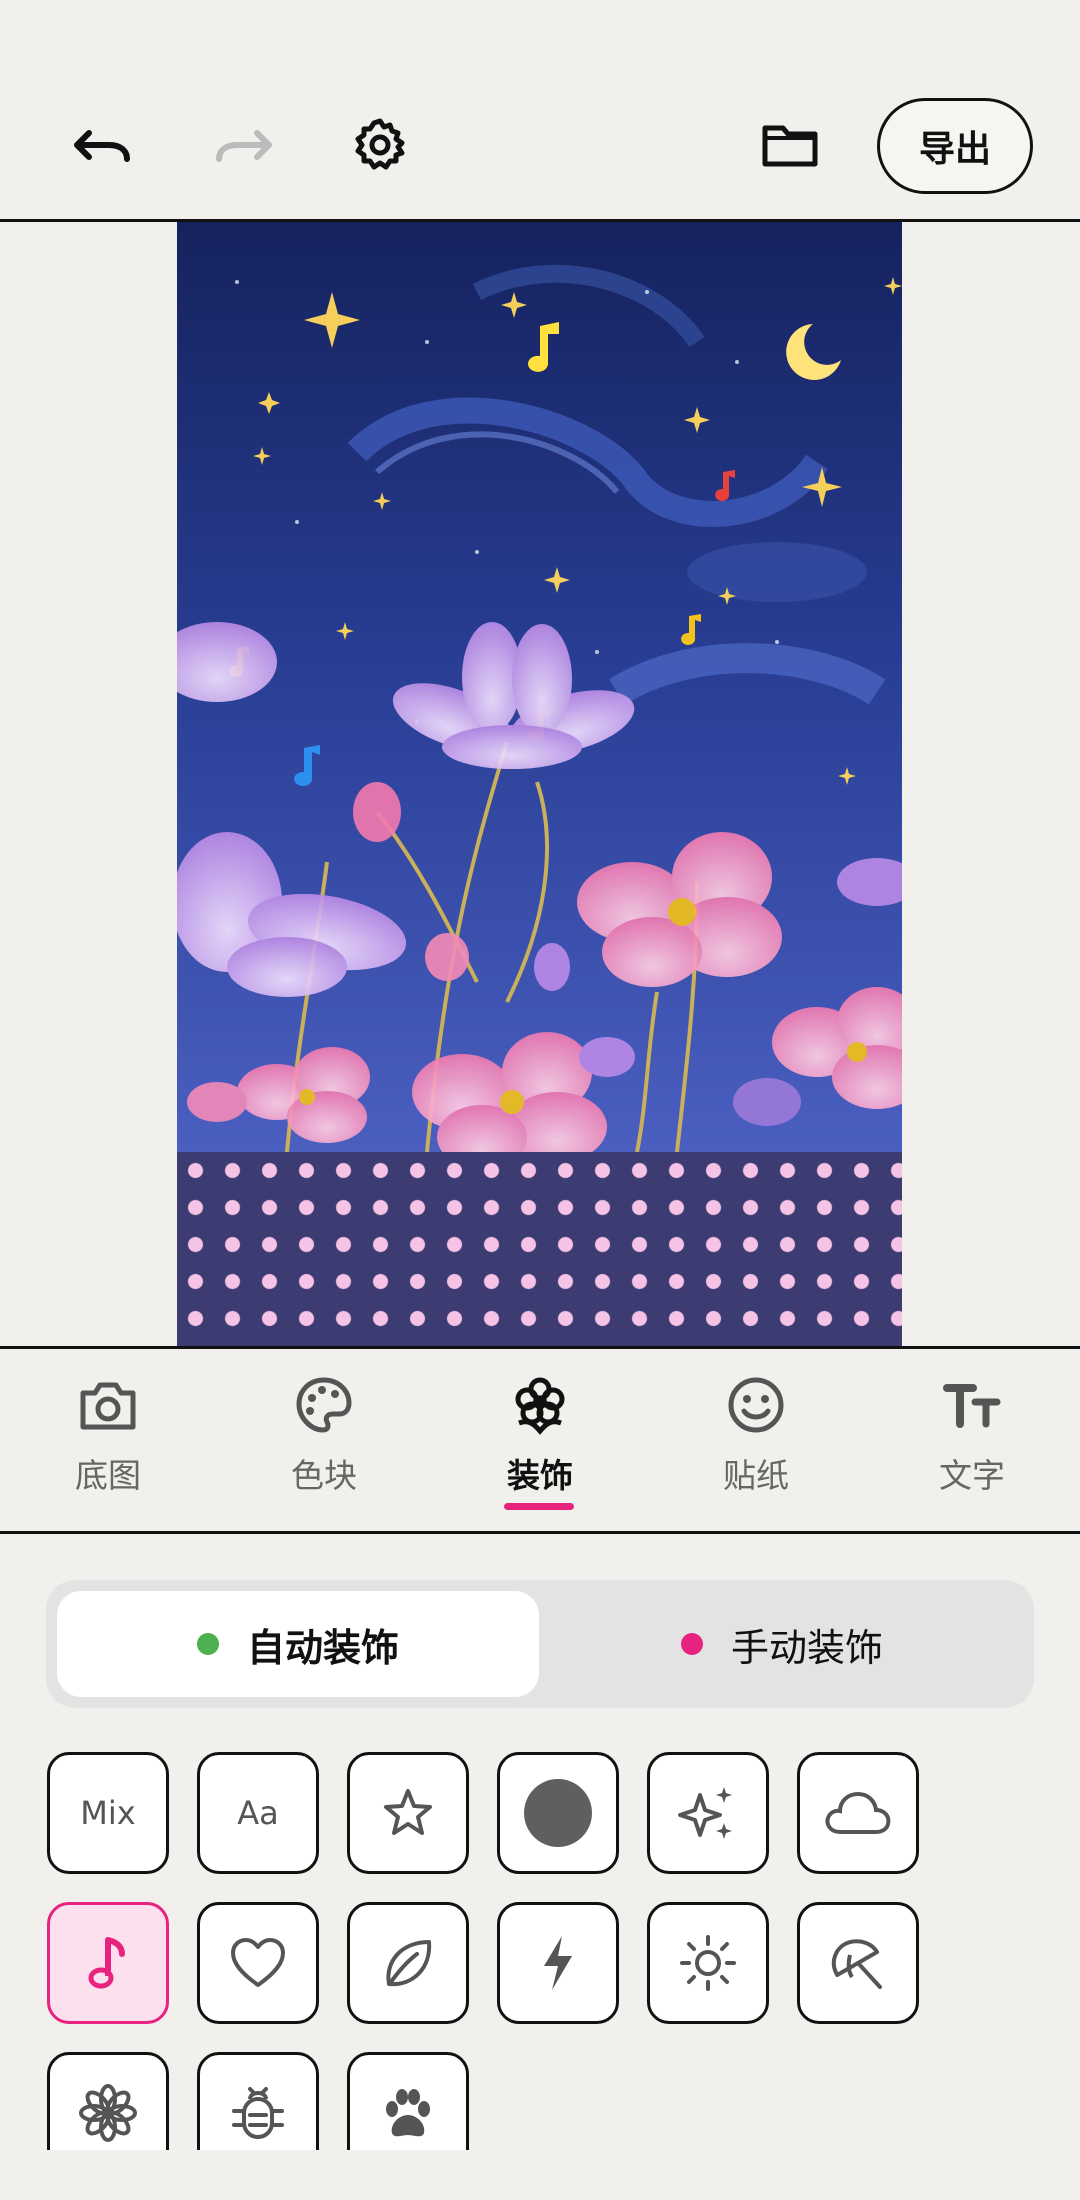 The image size is (1080, 2200). Describe the element at coordinates (108, 1443) in the screenshot. I see `tab-base-image: 底图` at that location.